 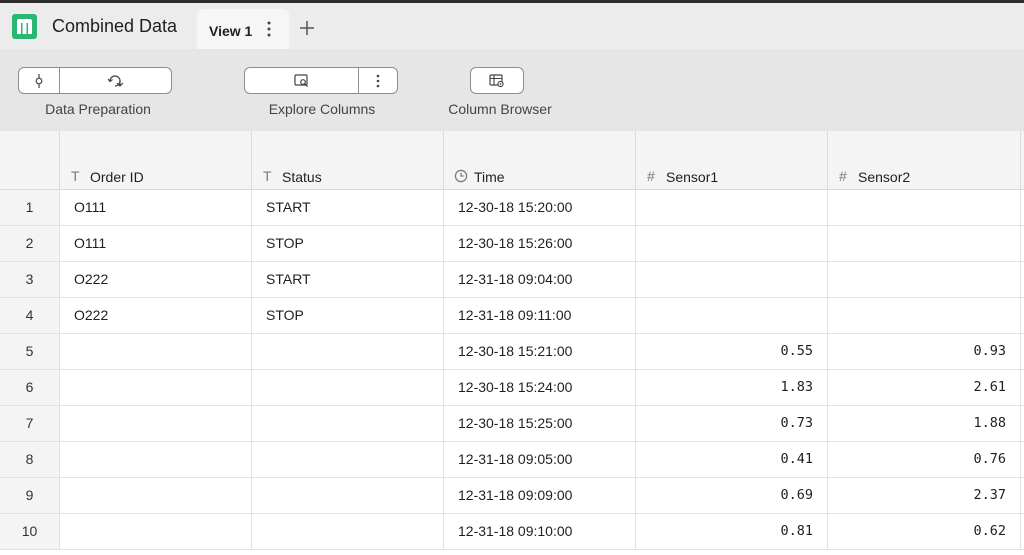 What do you see at coordinates (30, 351) in the screenshot?
I see `row-number: 5` at bounding box center [30, 351].